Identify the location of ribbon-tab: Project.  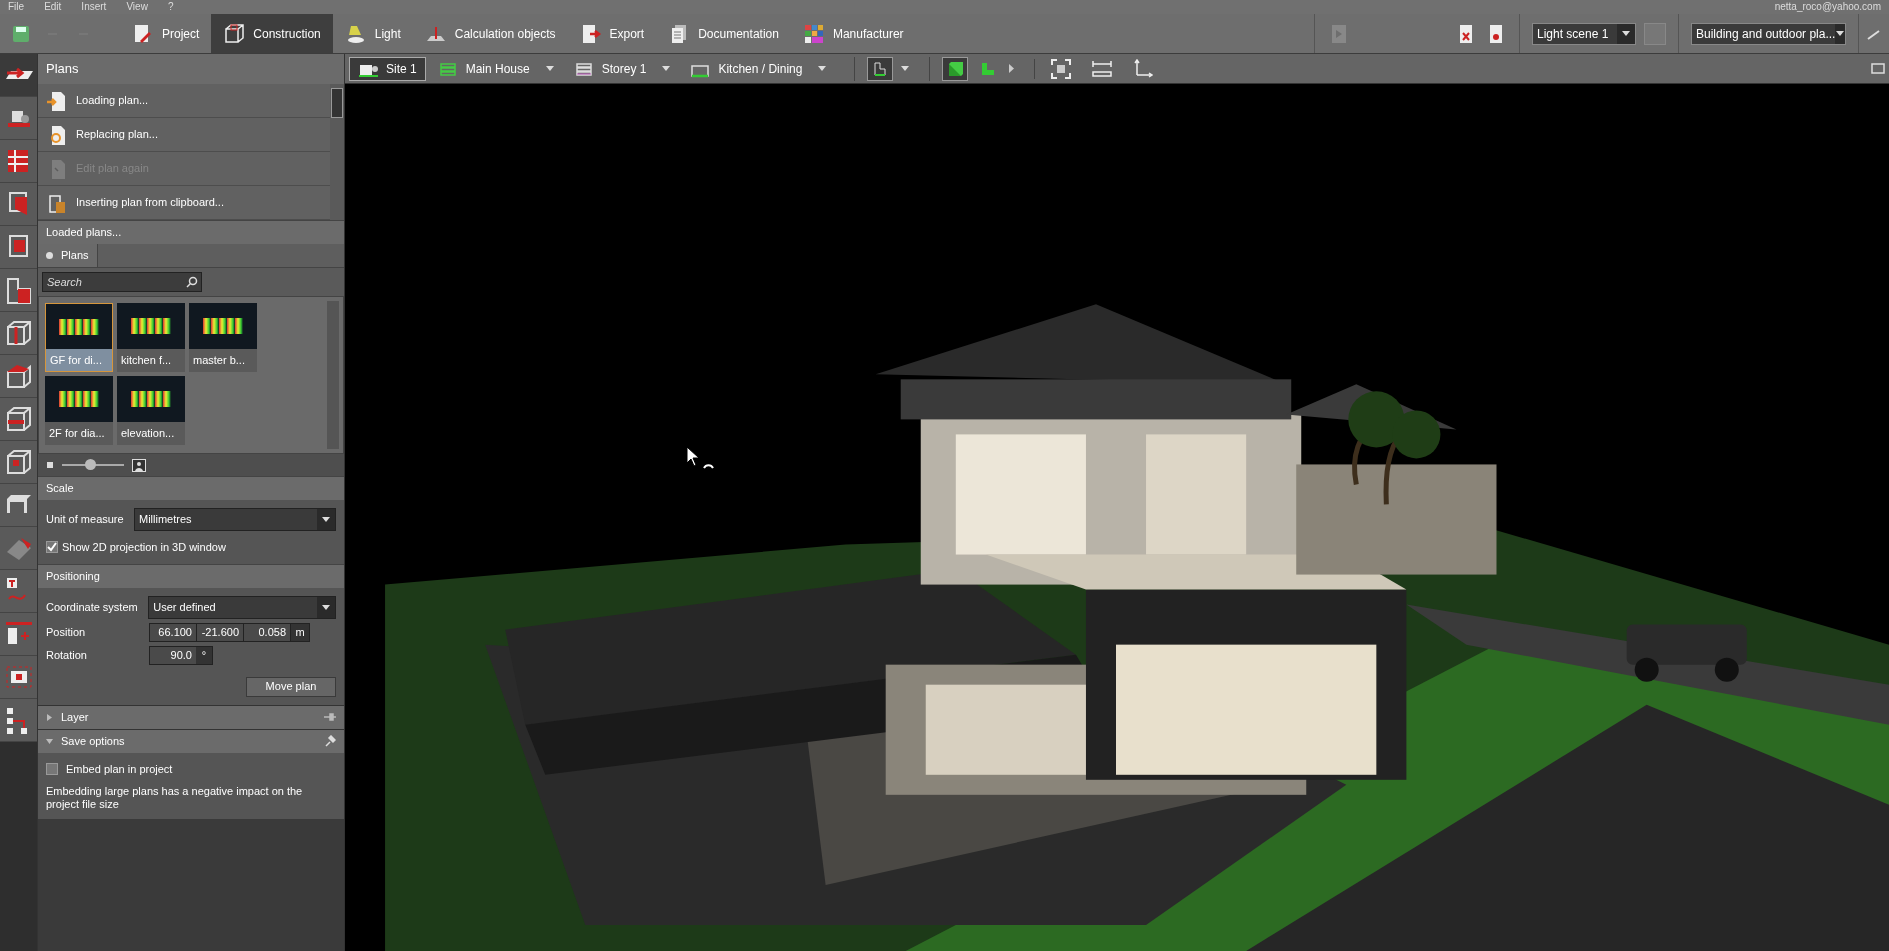
(166, 33).